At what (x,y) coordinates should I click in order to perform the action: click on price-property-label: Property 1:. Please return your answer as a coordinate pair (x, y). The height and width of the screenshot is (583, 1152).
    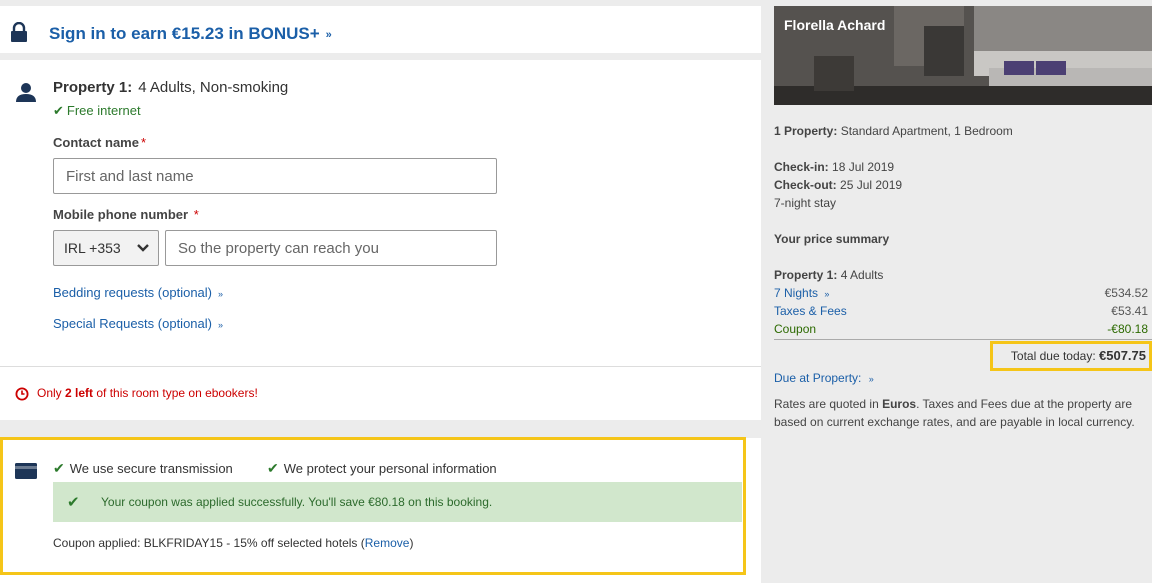
    Looking at the image, I should click on (806, 275).